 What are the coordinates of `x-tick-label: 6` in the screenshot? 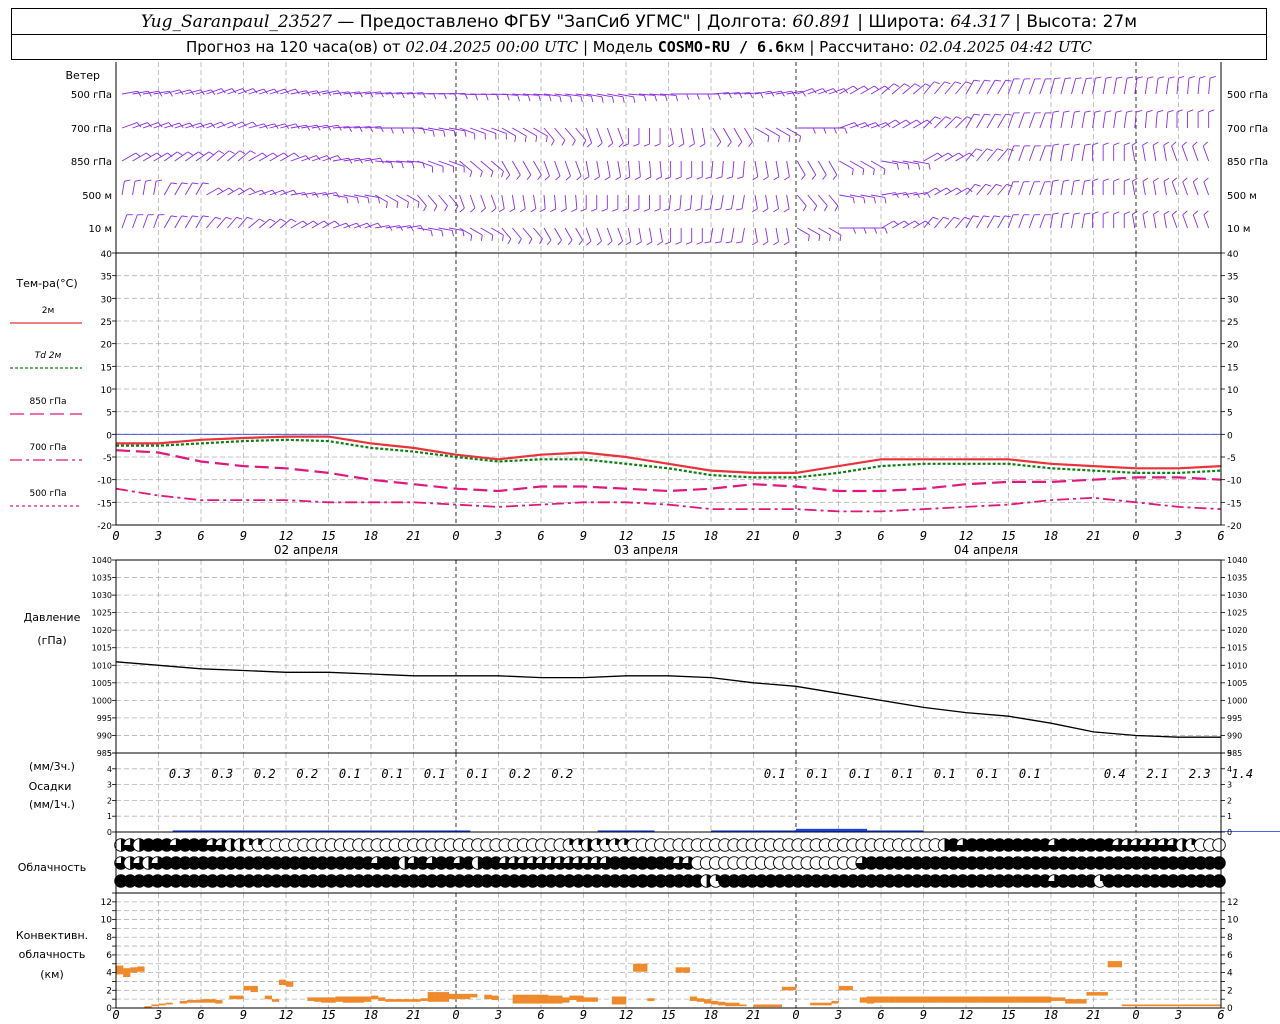 It's located at (880, 536).